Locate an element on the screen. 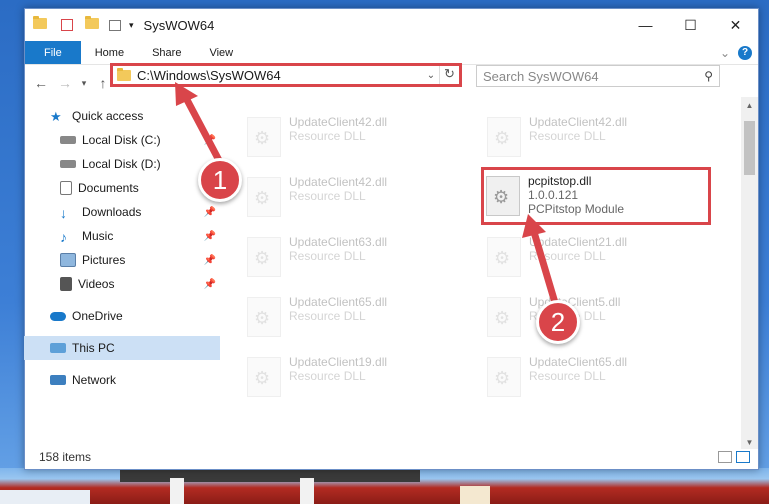  sidebar-item-local-disk-c: Local Disk (C:) 📌 is located at coordinates (122, 140).